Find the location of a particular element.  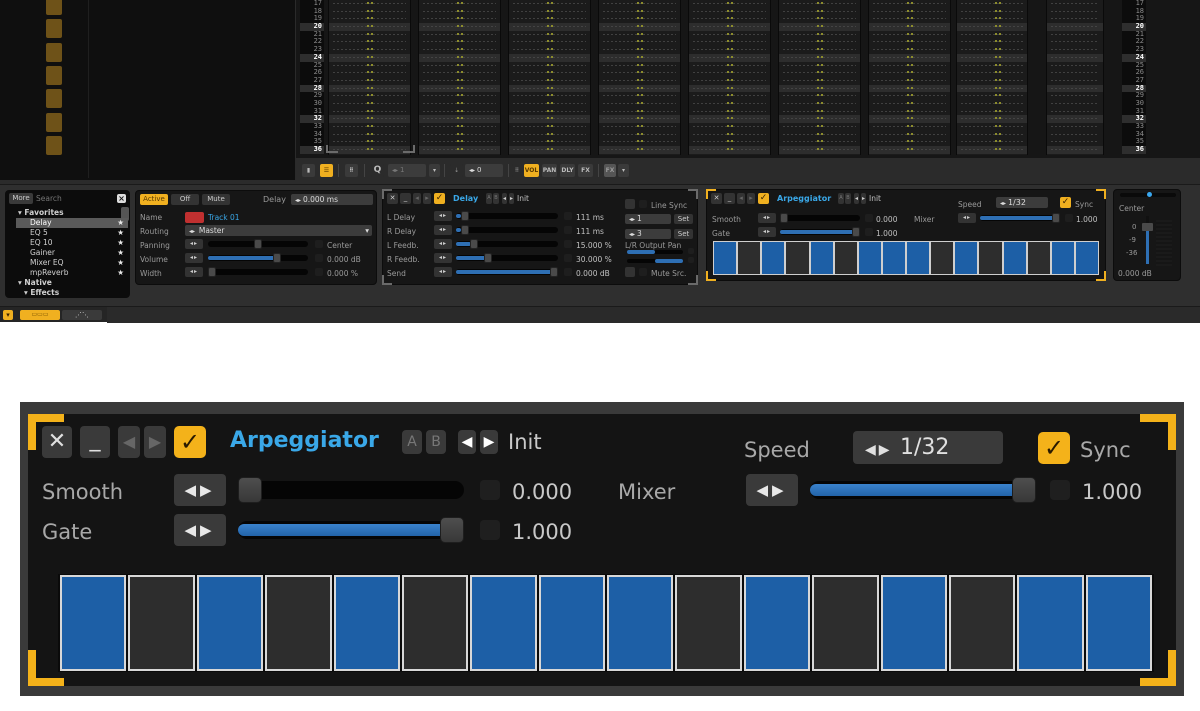

r-pan-automation-box is located at coordinates (691, 260).